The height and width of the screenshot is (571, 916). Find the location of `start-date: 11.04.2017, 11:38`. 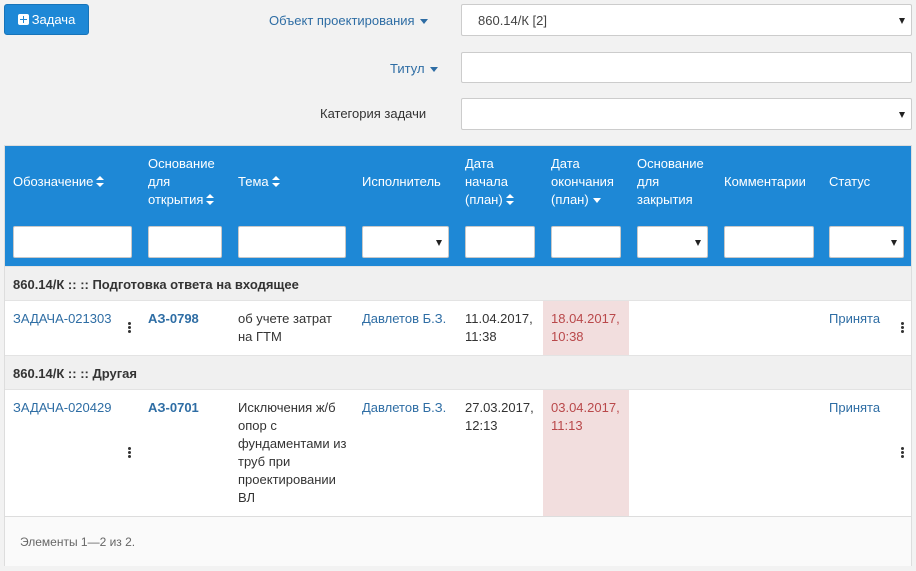

start-date: 11.04.2017, 11:38 is located at coordinates (499, 327).